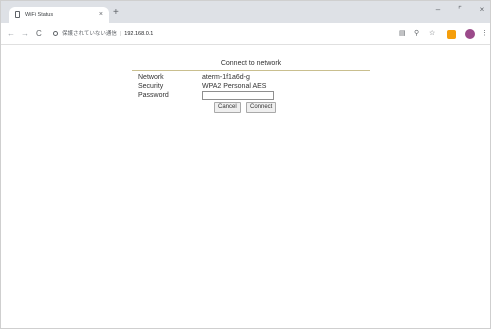 The height and width of the screenshot is (329, 491). I want to click on password-row: Password, so click(251, 95).